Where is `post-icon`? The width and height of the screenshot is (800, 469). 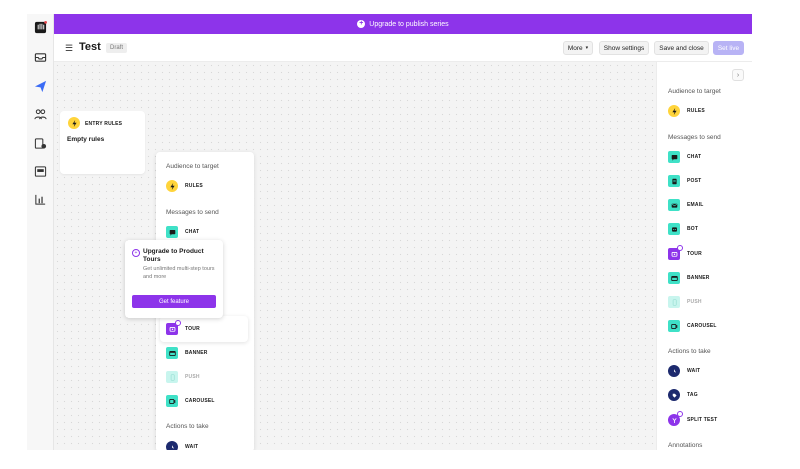 post-icon is located at coordinates (674, 181).